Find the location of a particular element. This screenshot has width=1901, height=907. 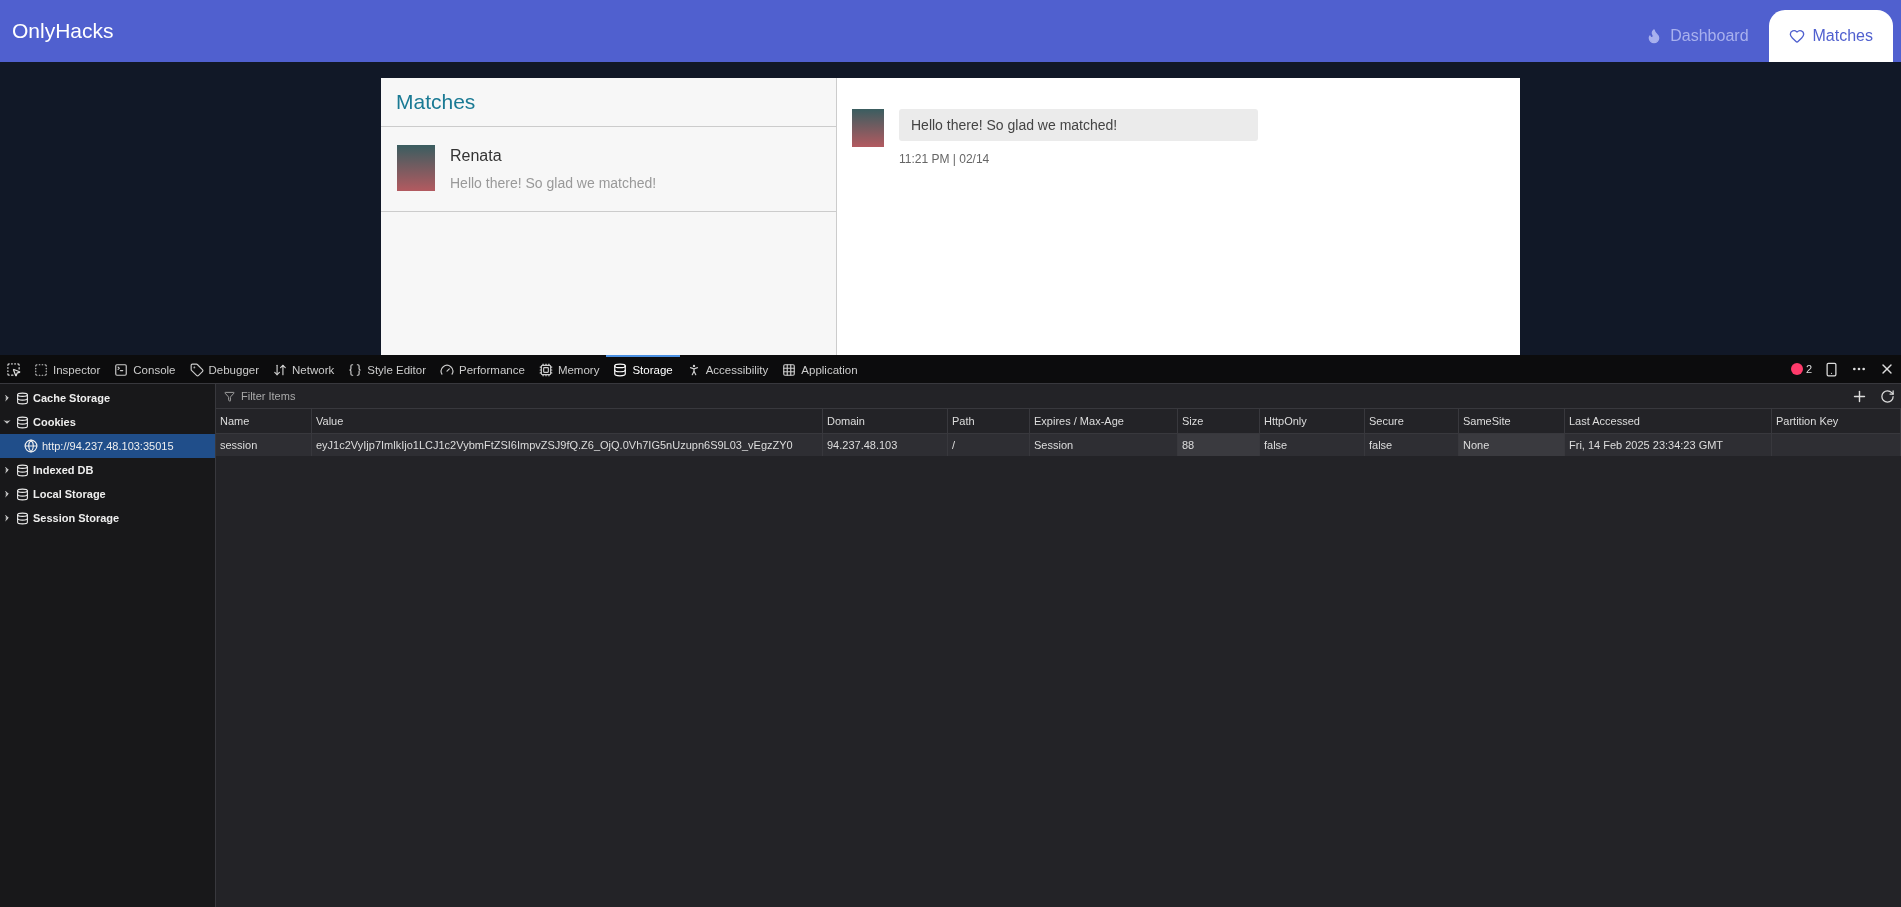

arrows-icon is located at coordinates (280, 370).